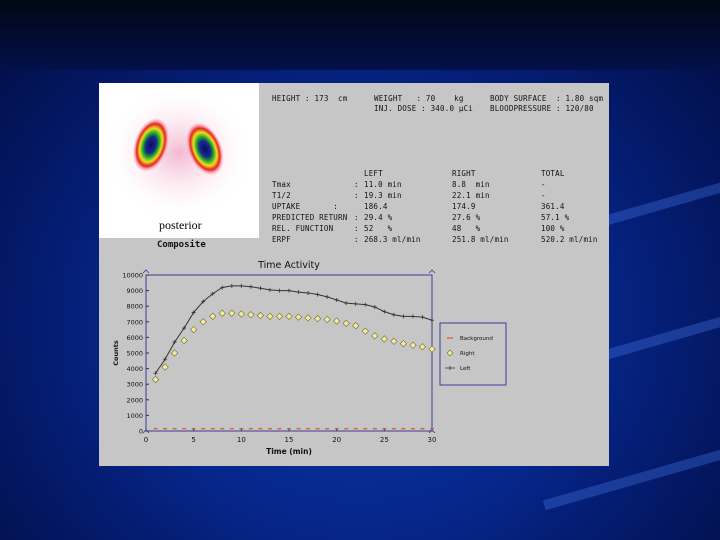 Image resolution: width=720 pixels, height=540 pixels. Describe the element at coordinates (464, 206) in the screenshot. I see `table-cell-right: 174.9` at that location.